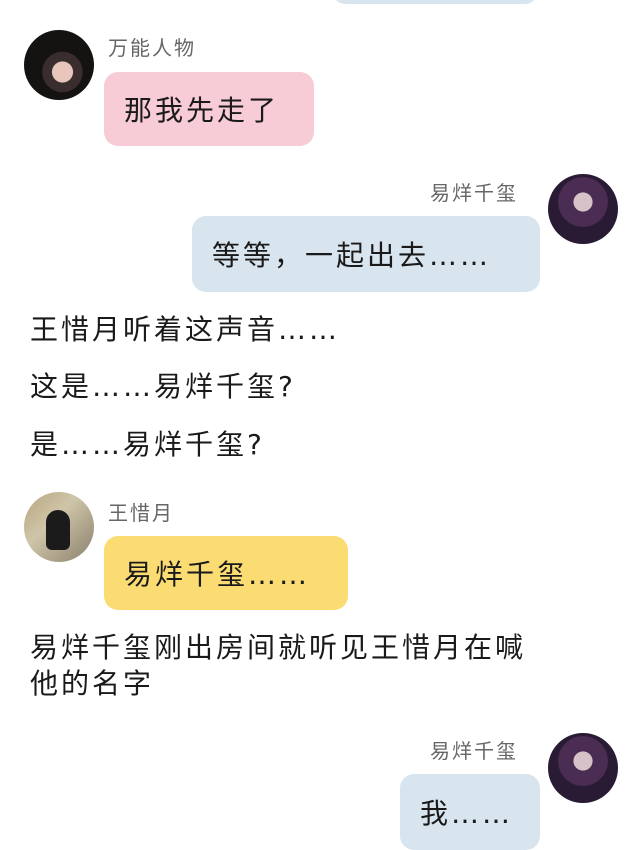 This screenshot has width=640, height=850. Describe the element at coordinates (209, 109) in the screenshot. I see `message-bubble: 那我先走了` at that location.